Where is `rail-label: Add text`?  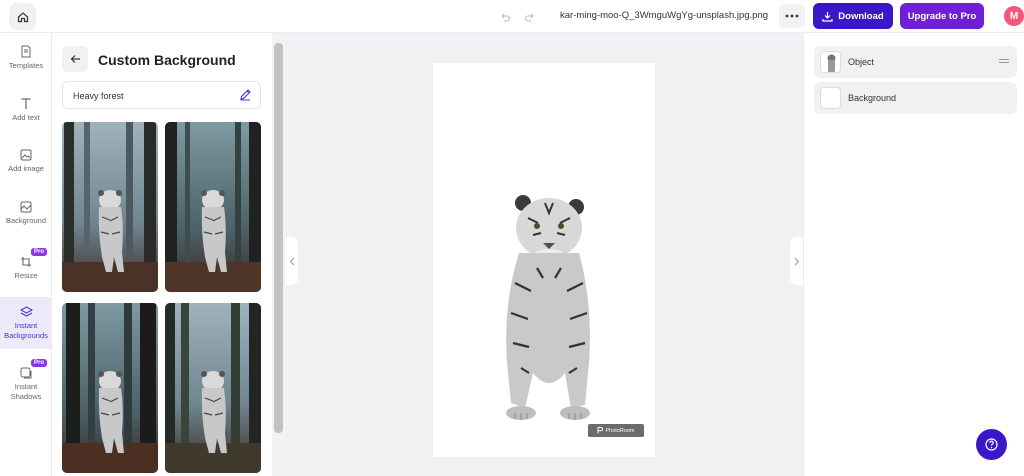 rail-label: Add text is located at coordinates (26, 117).